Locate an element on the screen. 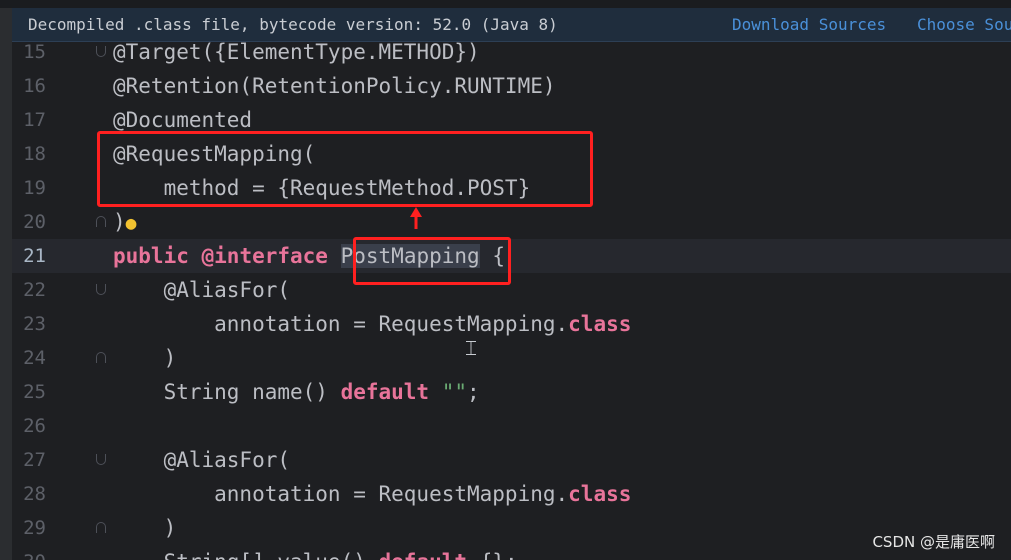 The image size is (1011, 560). line-number: 20 is located at coordinates (34, 222).